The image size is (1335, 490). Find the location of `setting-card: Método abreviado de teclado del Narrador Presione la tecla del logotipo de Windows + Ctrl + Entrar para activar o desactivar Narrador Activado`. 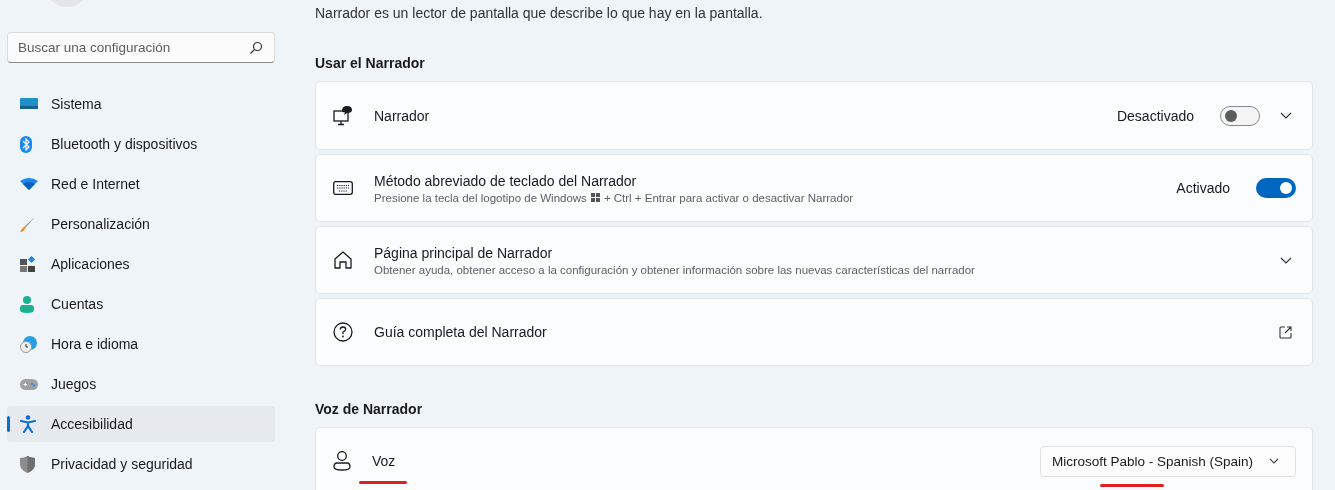

setting-card: Método abreviado de teclado del Narrador Presione la tecla del logotipo de Windows + Ctrl + Entrar para activar o desactivar Narrador Activado is located at coordinates (814, 188).